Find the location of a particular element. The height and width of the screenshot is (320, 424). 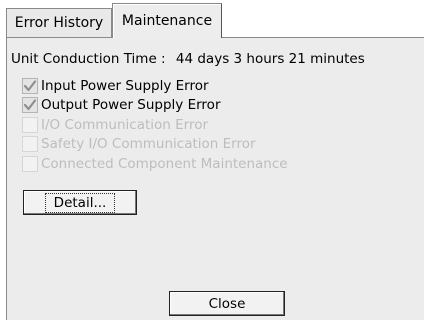

checkbox-label: Safety I/O Communication Error is located at coordinates (148, 144).